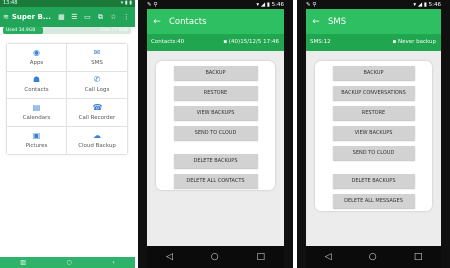 The width and height of the screenshot is (450, 268). Describe the element at coordinates (97, 107) in the screenshot. I see `call-recorder-icon: ☎` at that location.